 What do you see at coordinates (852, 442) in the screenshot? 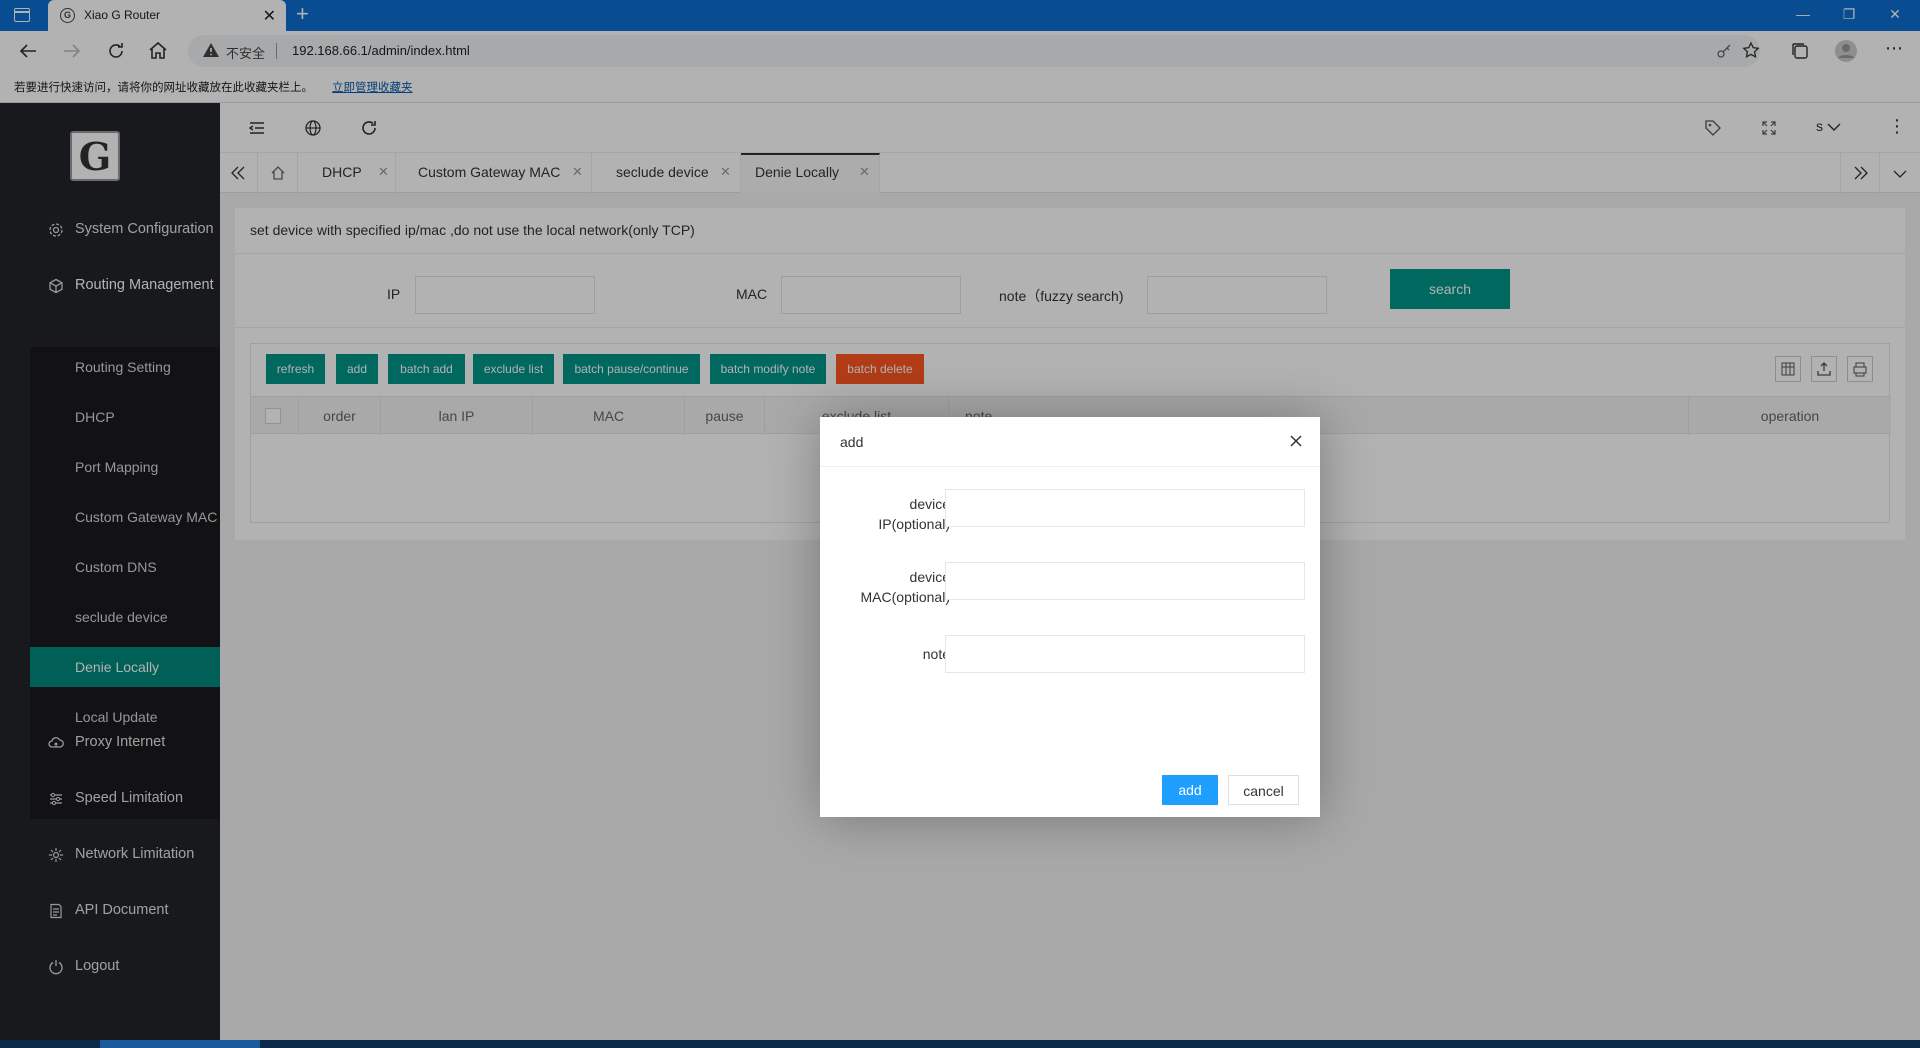
I see `dialog-title: add` at bounding box center [852, 442].